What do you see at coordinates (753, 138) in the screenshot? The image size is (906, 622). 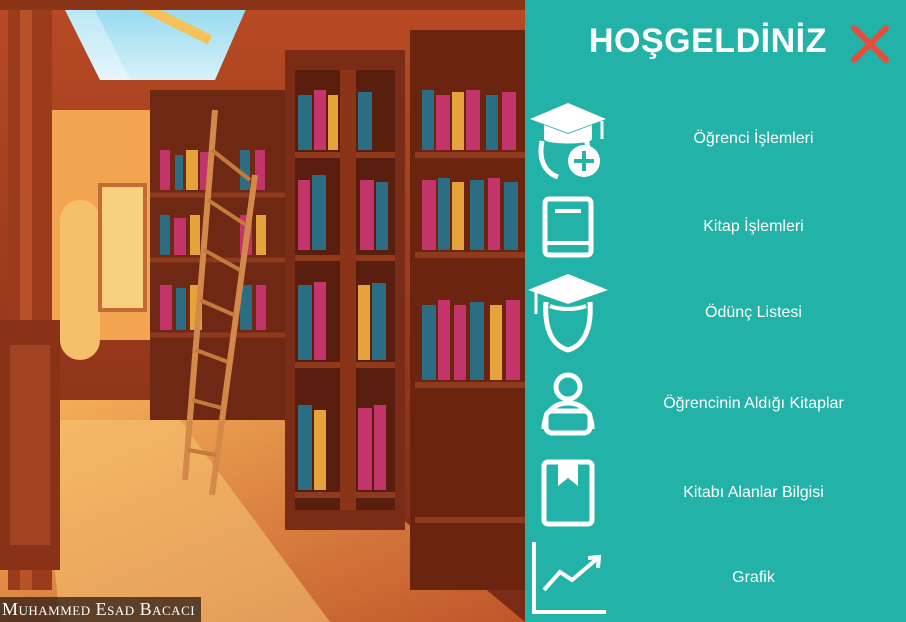 I see `menu-label: Öğrenci İşlemleri` at bounding box center [753, 138].